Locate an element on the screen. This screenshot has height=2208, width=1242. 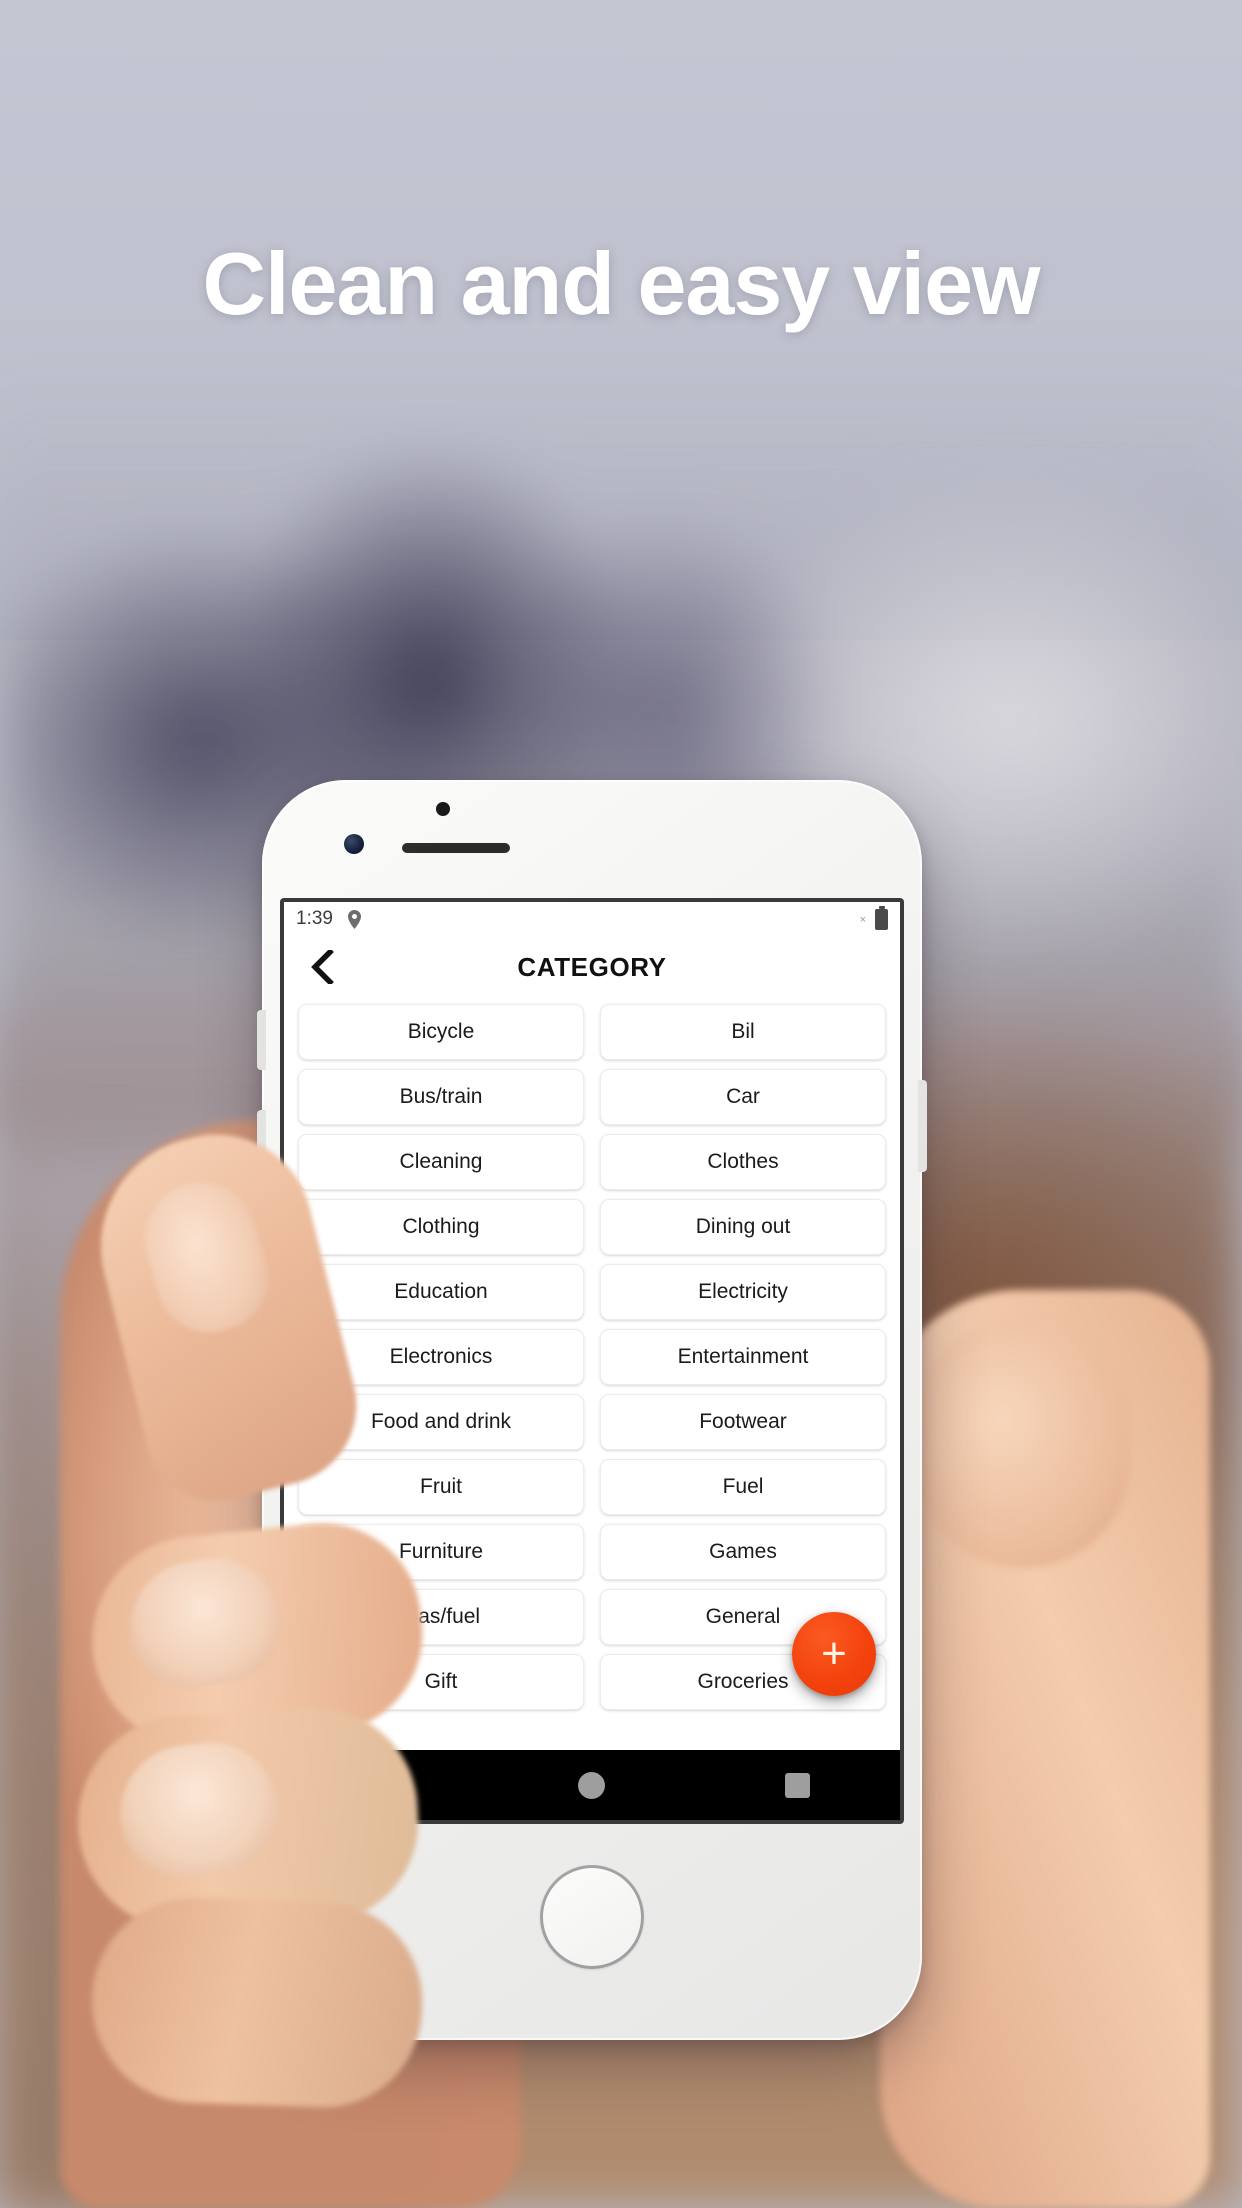
status-bar: 1:39 × is located at coordinates (592, 919).